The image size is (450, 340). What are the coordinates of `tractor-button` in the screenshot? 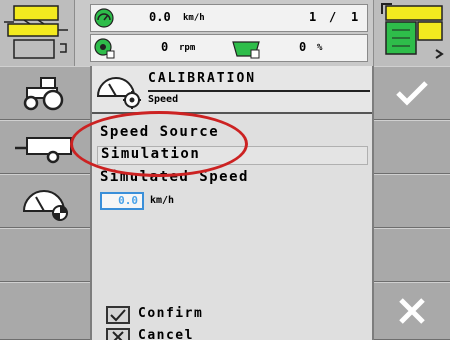 It's located at (45, 93).